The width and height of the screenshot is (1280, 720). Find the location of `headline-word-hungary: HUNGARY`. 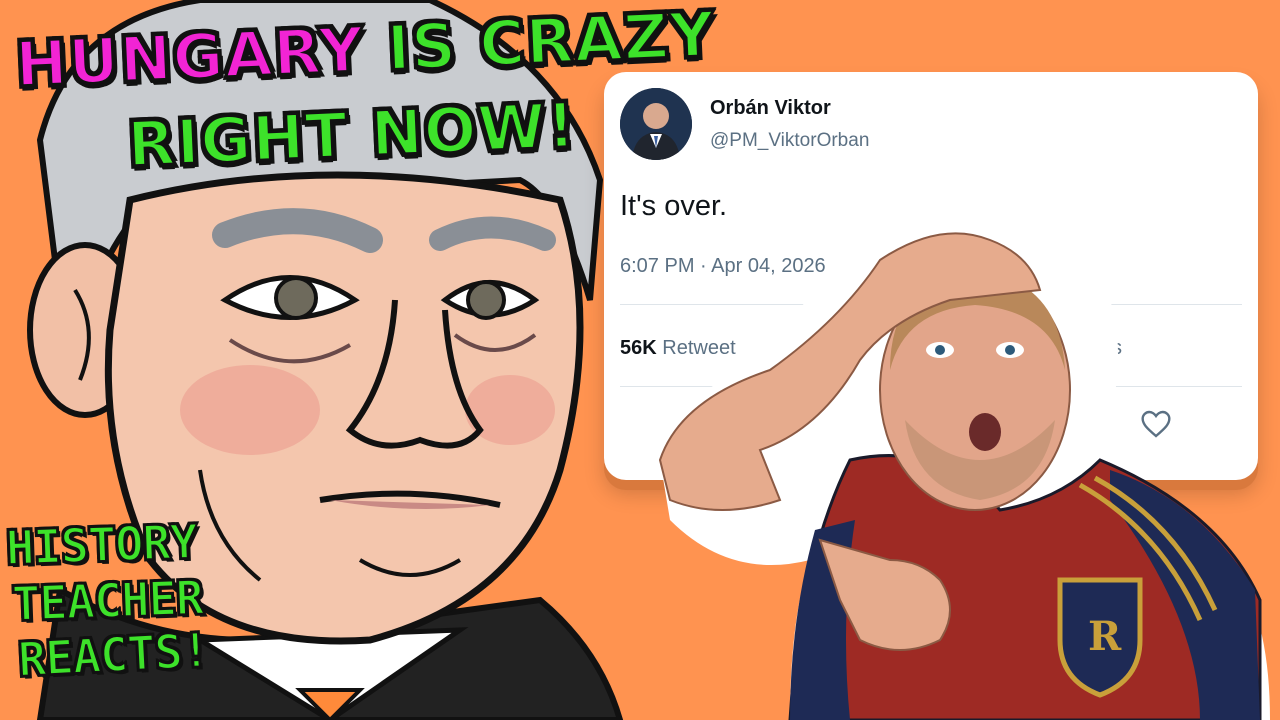

headline-word-hungary: HUNGARY is located at coordinates (190, 56).